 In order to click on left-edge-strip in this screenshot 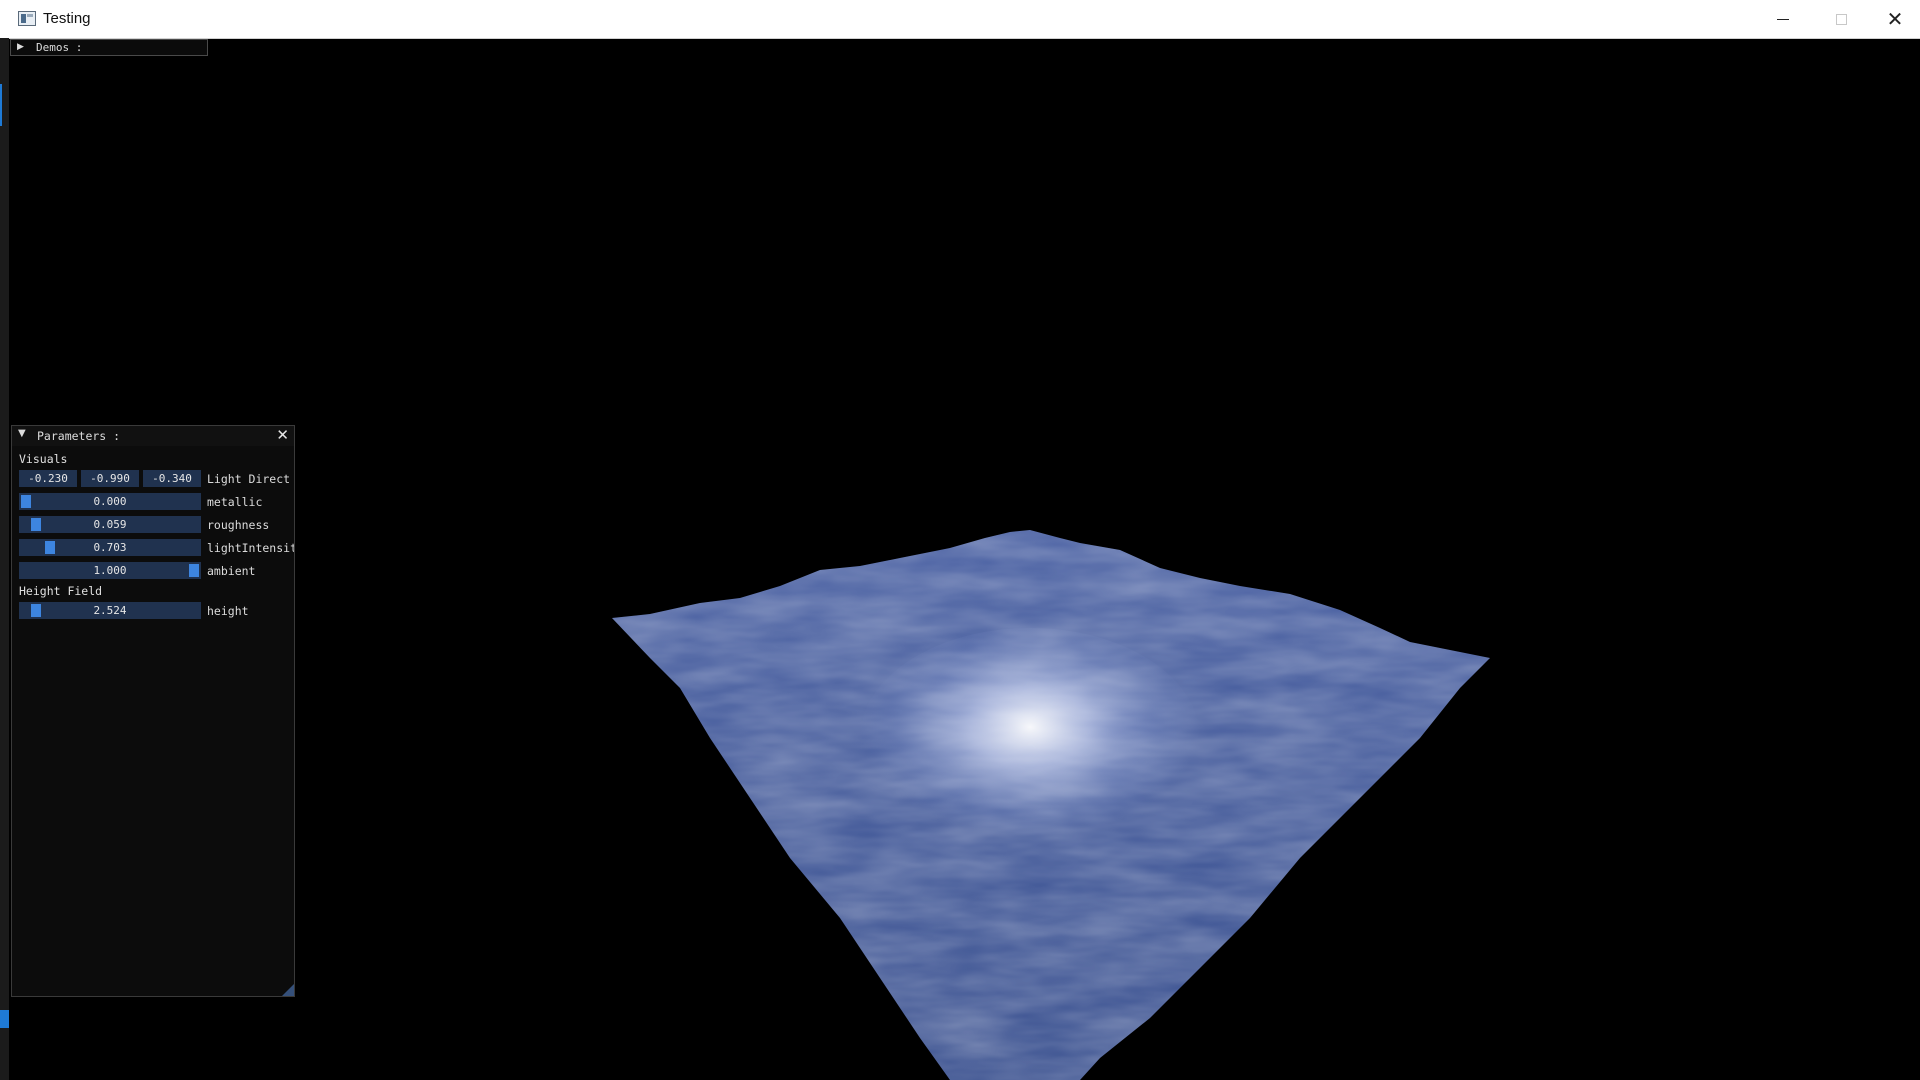, I will do `click(4, 559)`.